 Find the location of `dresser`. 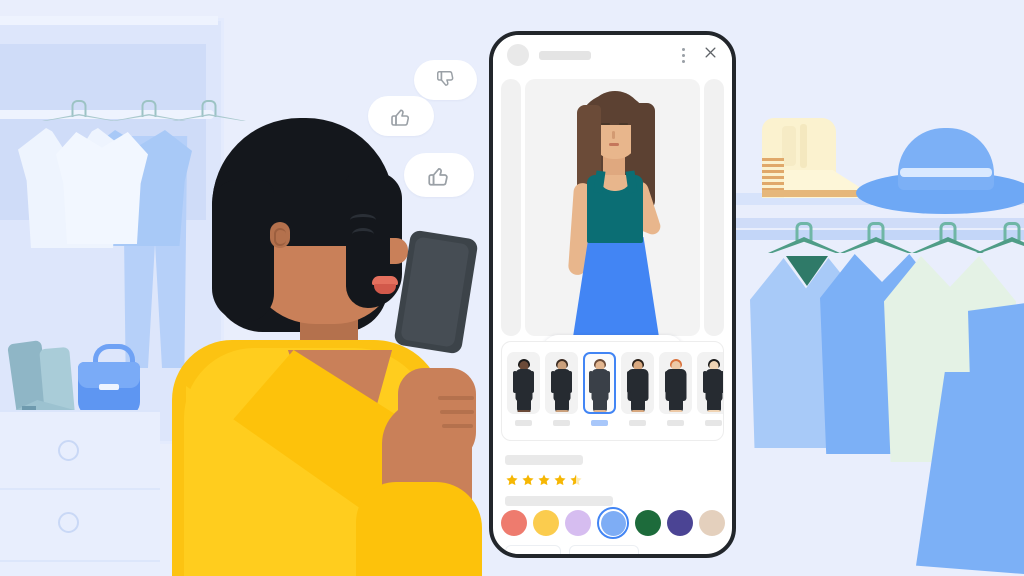

dresser is located at coordinates (80, 493).